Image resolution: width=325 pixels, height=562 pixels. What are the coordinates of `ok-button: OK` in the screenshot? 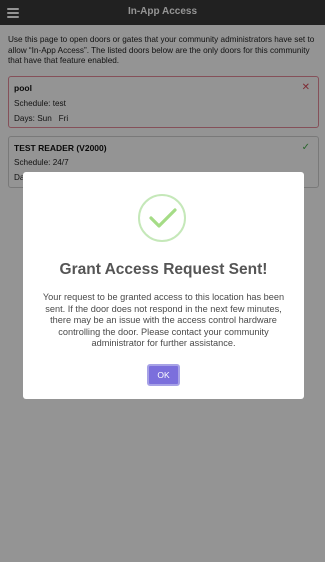 It's located at (163, 375).